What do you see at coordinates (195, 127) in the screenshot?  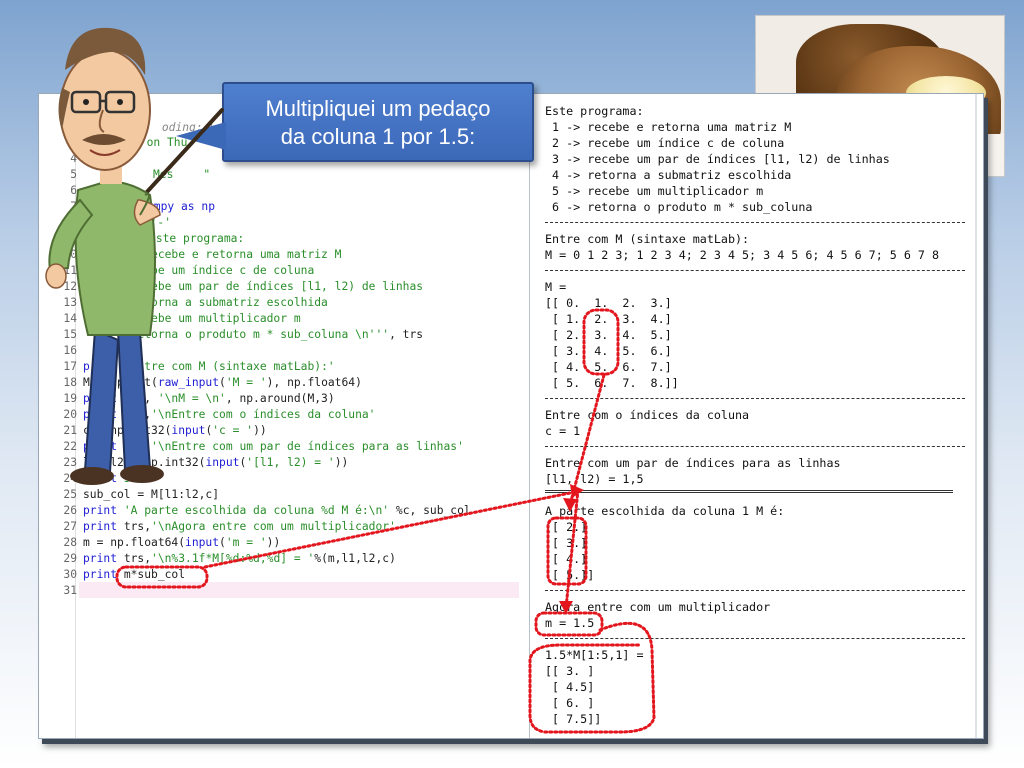 I see `code-header: oding: Lat` at bounding box center [195, 127].